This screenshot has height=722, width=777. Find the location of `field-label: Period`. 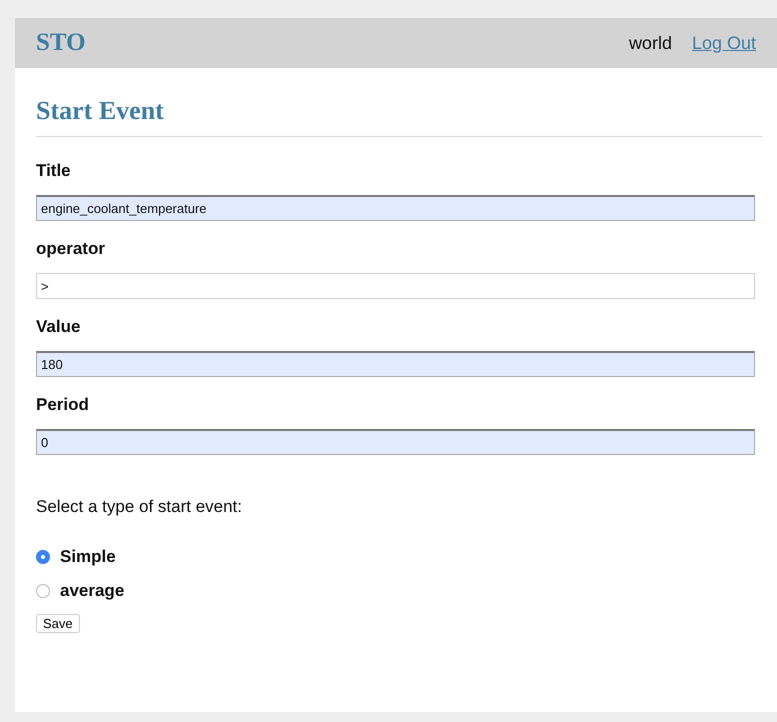

field-label: Period is located at coordinates (63, 405).